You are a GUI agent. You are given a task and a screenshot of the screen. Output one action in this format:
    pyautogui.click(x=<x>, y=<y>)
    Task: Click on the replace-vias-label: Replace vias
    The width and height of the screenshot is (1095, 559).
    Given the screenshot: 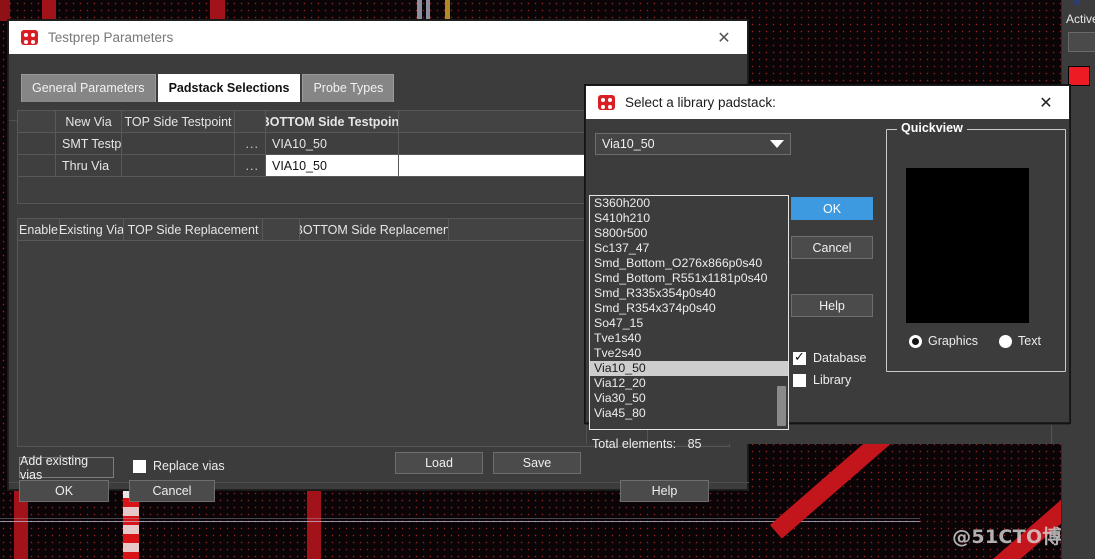 What is the action you would take?
    pyautogui.click(x=189, y=466)
    